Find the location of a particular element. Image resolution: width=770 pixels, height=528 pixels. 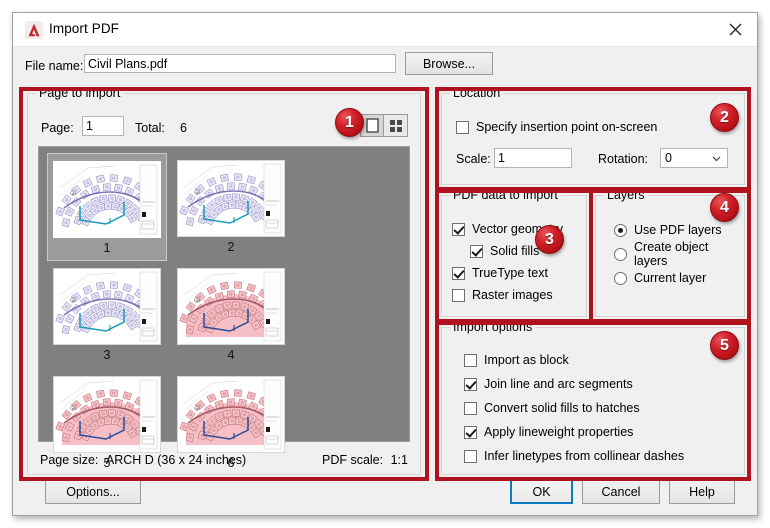

cancel-button: Cancel is located at coordinates (621, 491).